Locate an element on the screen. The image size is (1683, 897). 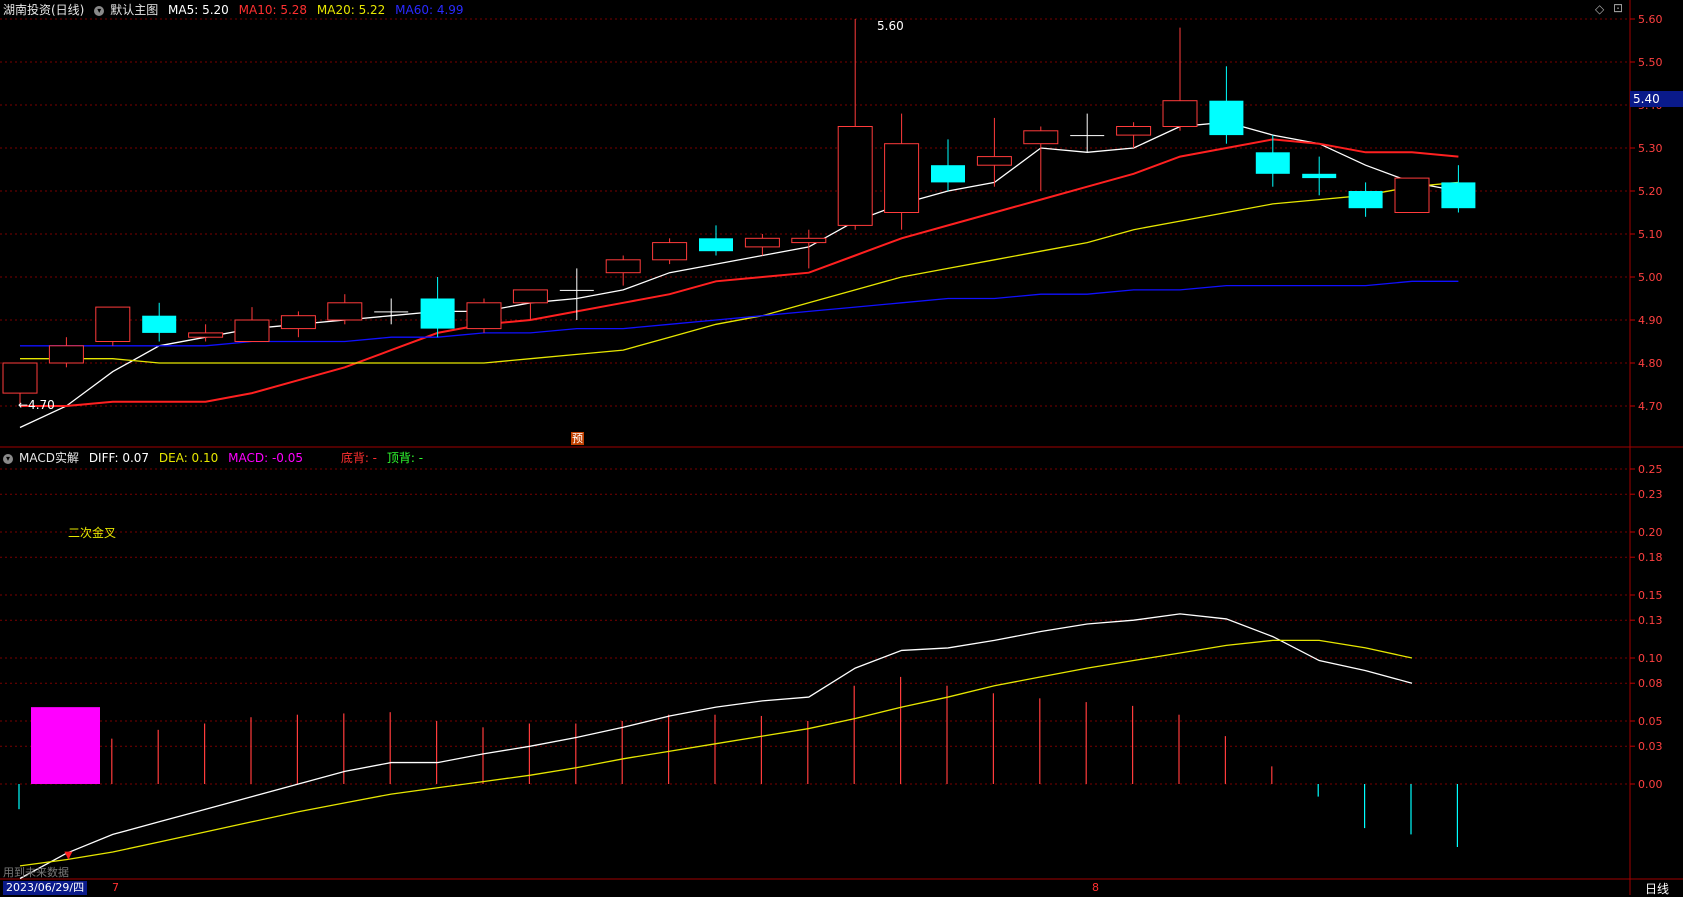
macd-name: MACD实解 is located at coordinates (49, 458).